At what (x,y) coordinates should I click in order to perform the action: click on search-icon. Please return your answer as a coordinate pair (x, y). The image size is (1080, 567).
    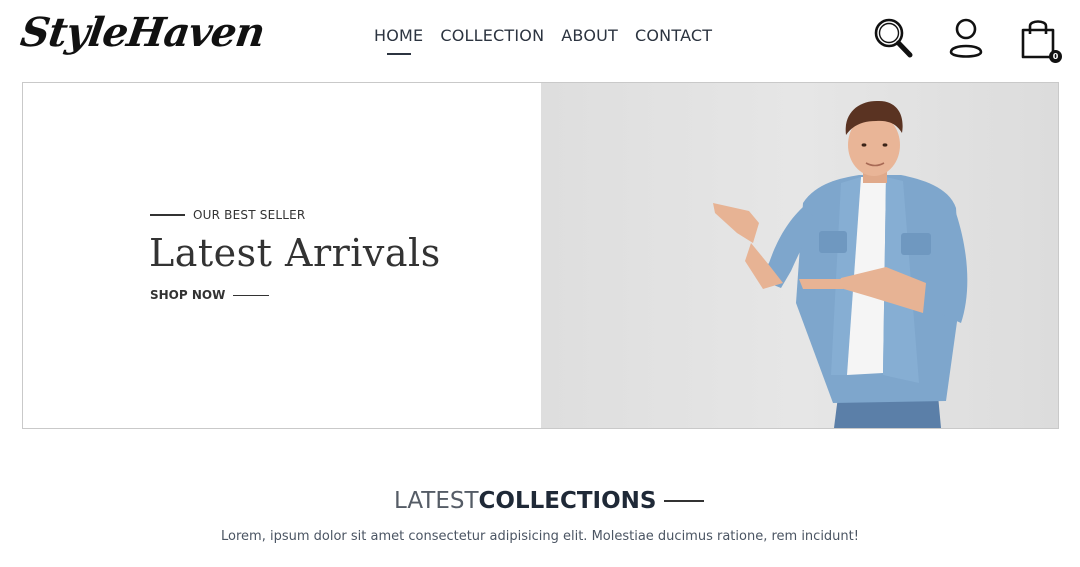
    Looking at the image, I should click on (893, 38).